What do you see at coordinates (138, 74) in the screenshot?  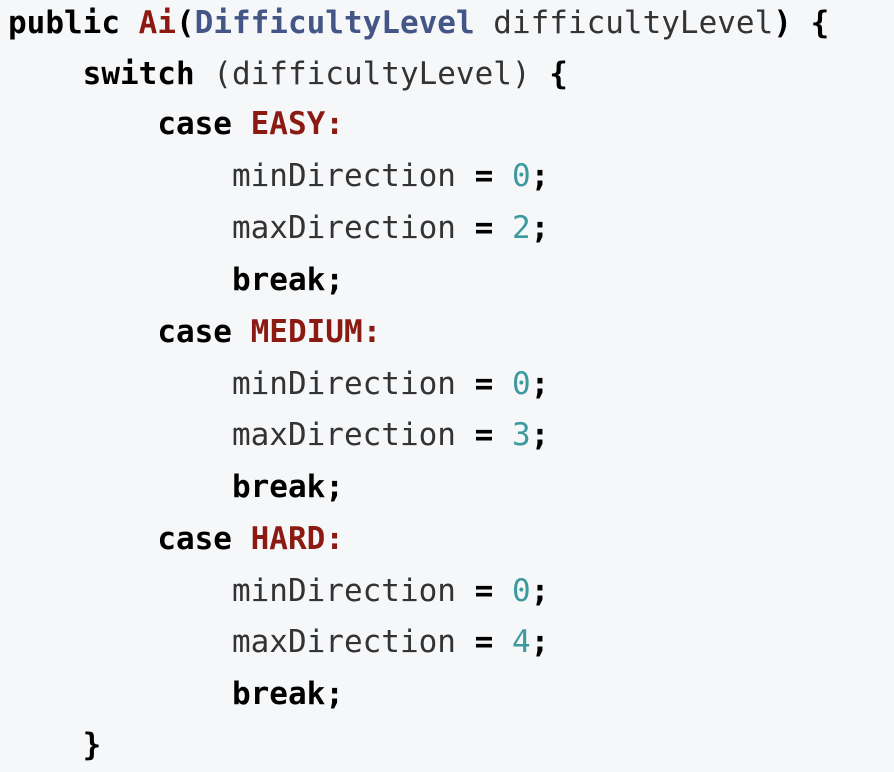 I see `keyword-switch: switch` at bounding box center [138, 74].